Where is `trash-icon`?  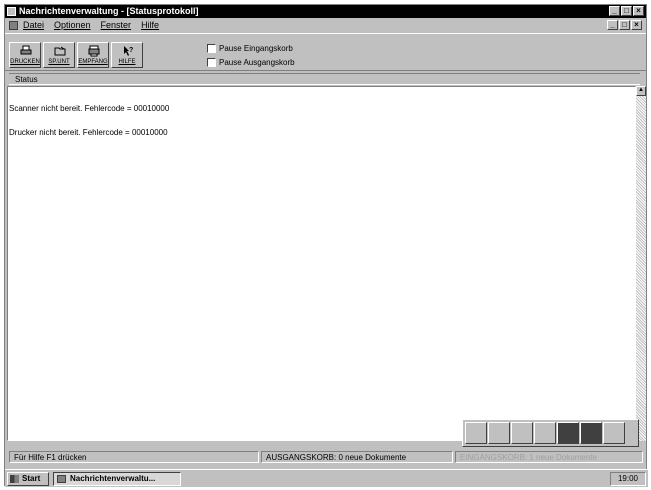 trash-icon is located at coordinates (568, 433).